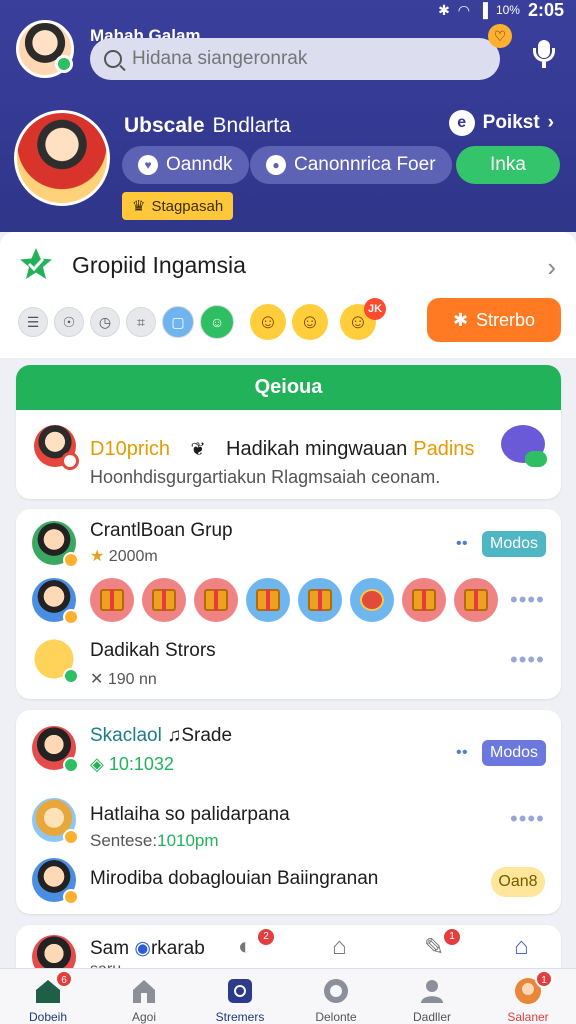 This screenshot has width=576, height=1024. Describe the element at coordinates (159, 265) in the screenshot. I see `group-title: Gropiid Ingamsia` at that location.